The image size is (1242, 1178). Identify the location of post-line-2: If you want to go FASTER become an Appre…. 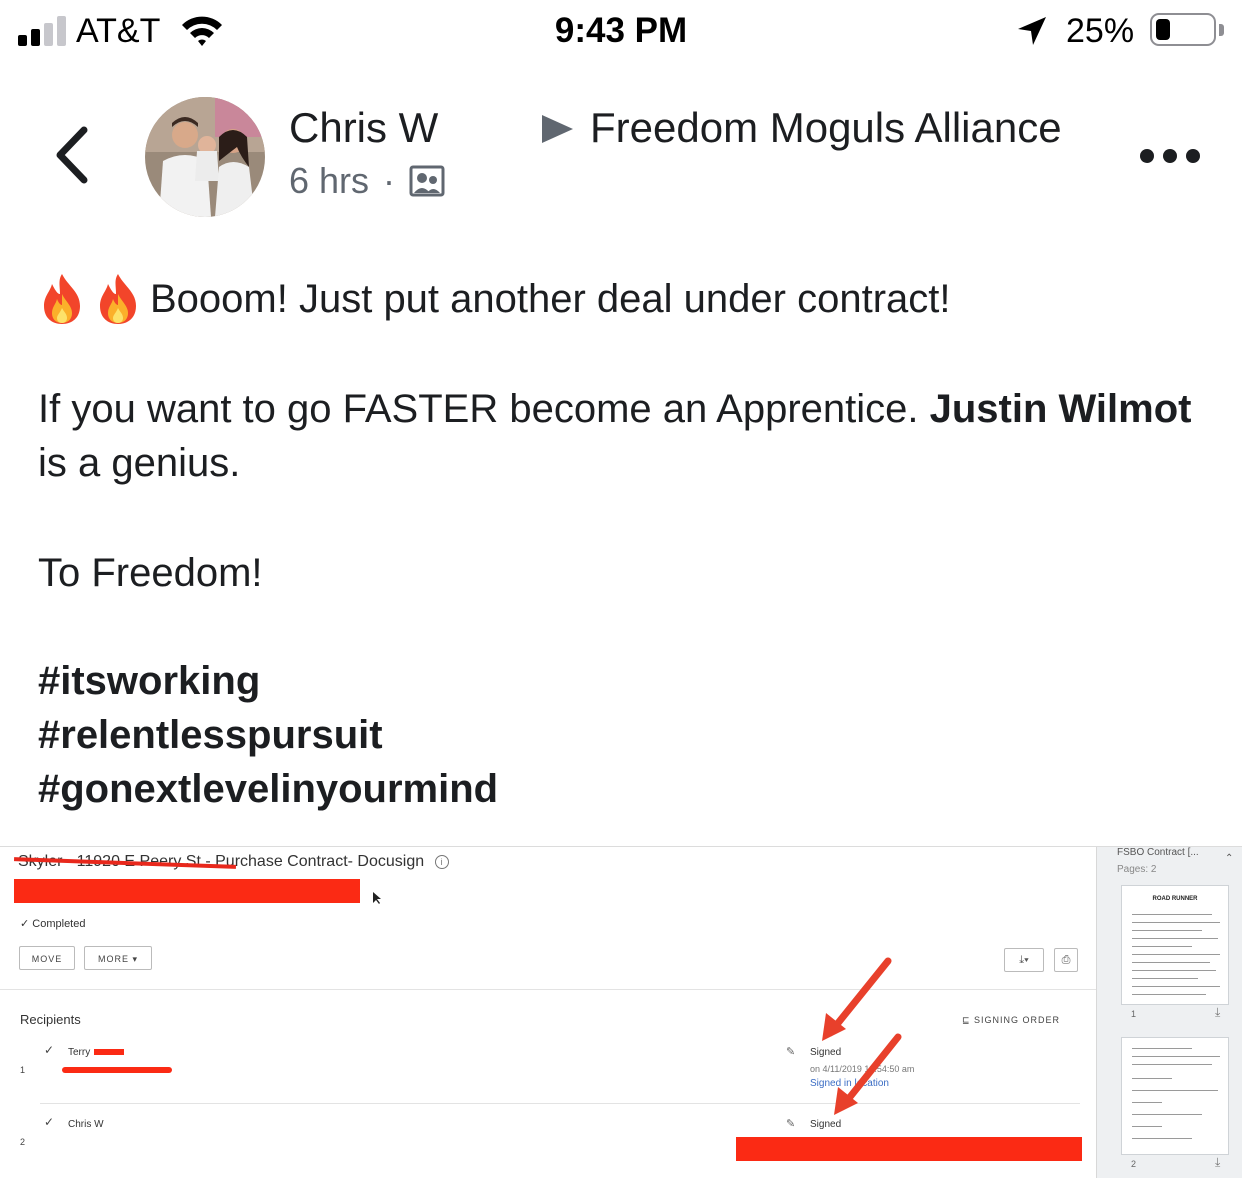
(628, 436).